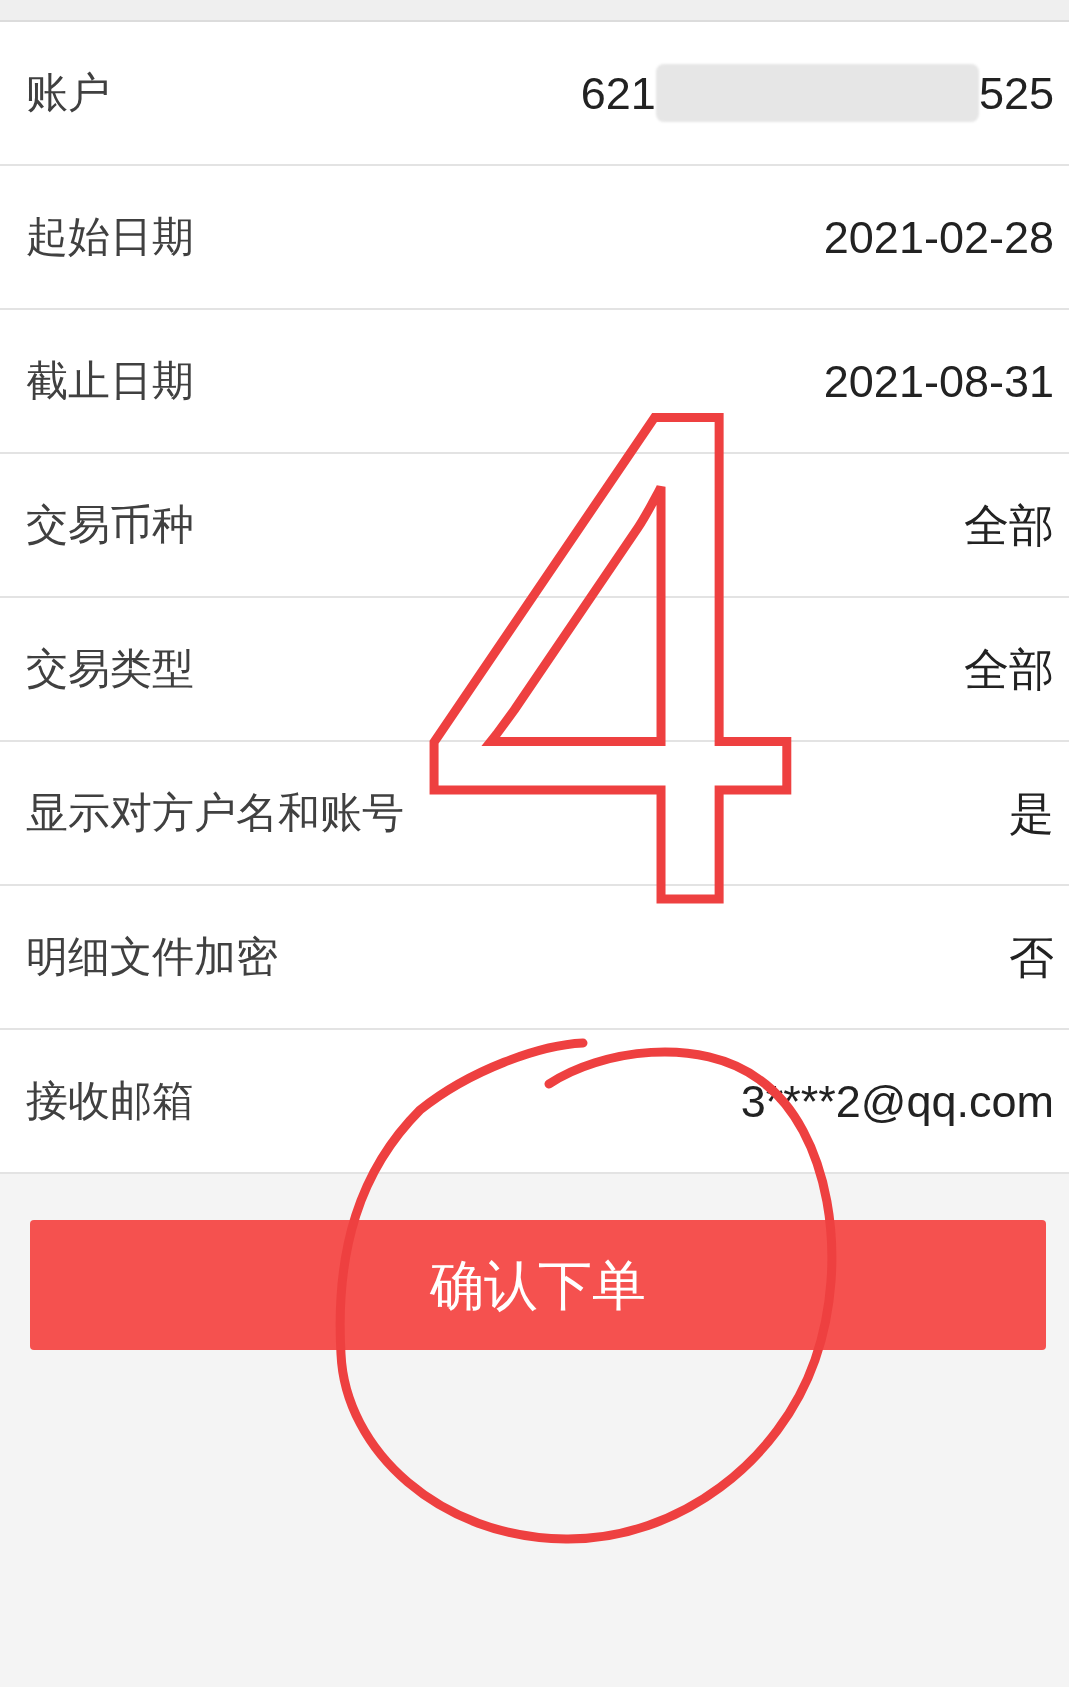 Image resolution: width=1069 pixels, height=1687 pixels. What do you see at coordinates (938, 237) in the screenshot?
I see `field-value: 2021-02-28` at bounding box center [938, 237].